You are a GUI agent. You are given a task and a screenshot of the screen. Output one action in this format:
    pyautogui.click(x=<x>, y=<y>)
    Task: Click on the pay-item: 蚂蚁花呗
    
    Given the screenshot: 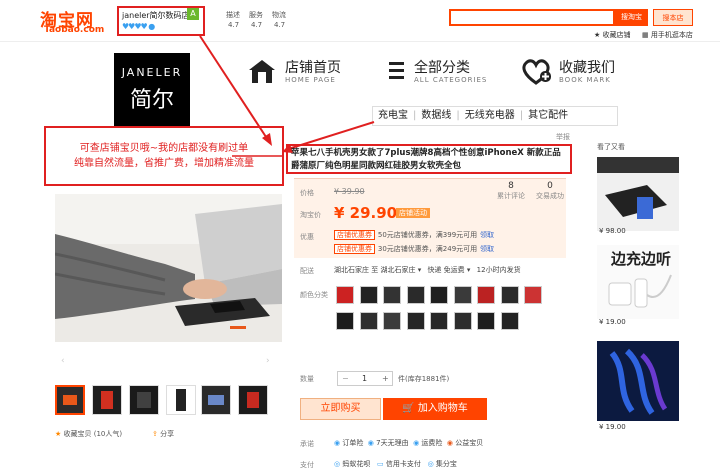 What is the action you would take?
    pyautogui.click(x=356, y=464)
    